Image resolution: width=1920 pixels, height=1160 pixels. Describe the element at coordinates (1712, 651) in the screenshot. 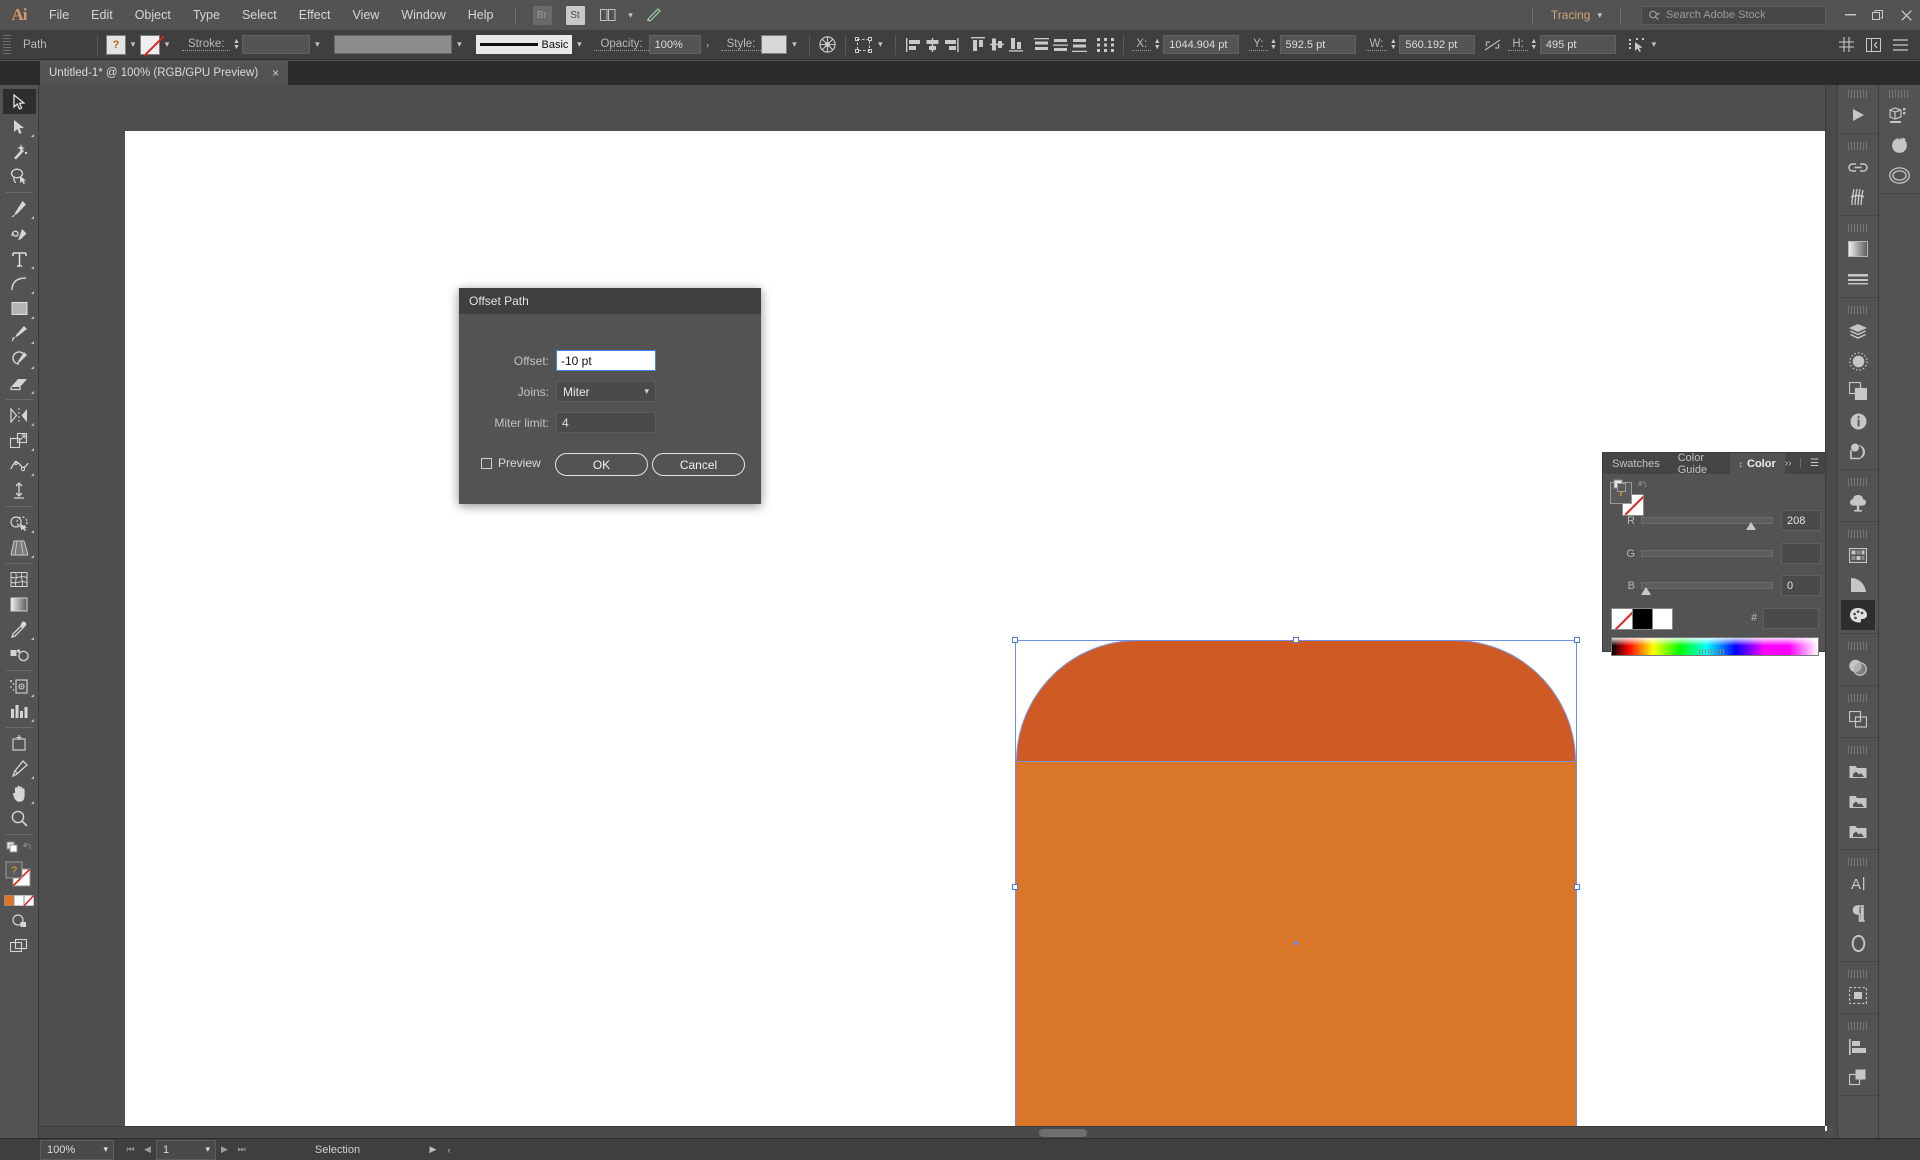

I see `color-panel-resize-grip` at that location.